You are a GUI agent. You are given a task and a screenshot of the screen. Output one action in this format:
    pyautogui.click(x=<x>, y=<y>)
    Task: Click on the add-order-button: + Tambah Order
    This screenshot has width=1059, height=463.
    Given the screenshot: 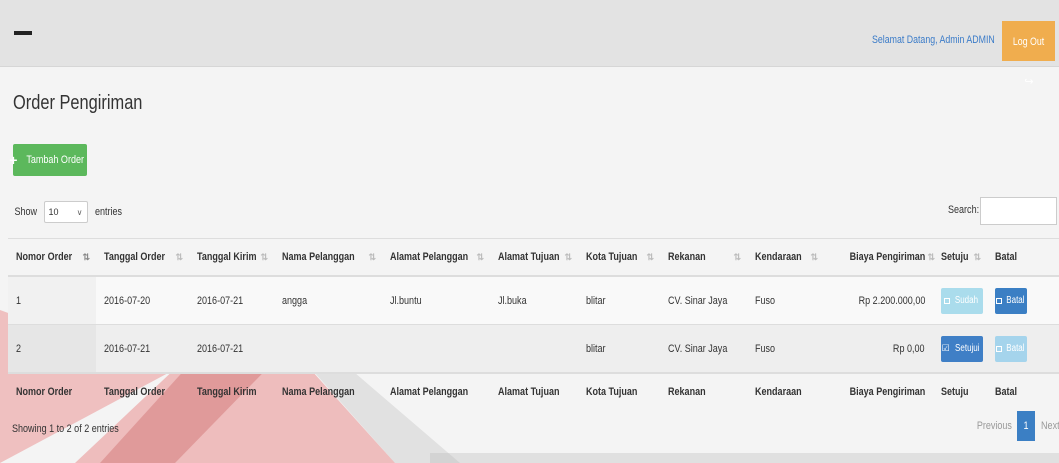 What is the action you would take?
    pyautogui.click(x=48, y=160)
    